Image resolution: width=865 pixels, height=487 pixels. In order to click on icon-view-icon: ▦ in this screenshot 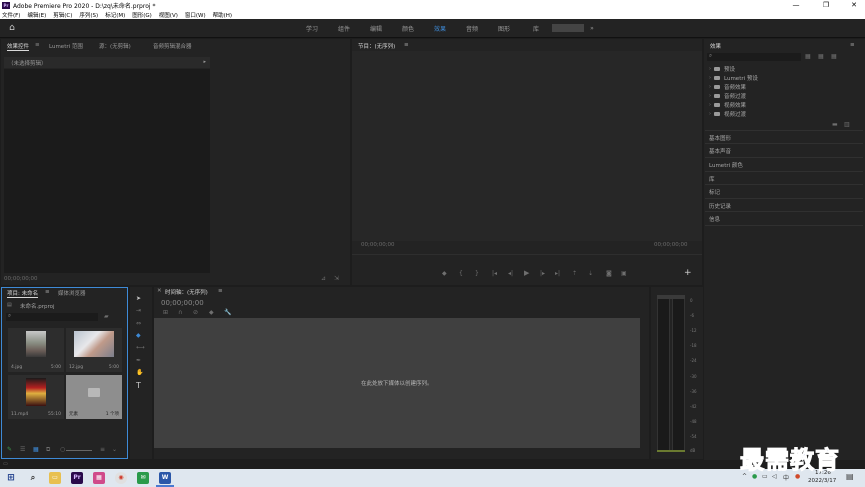, I will do `click(36, 449)`.